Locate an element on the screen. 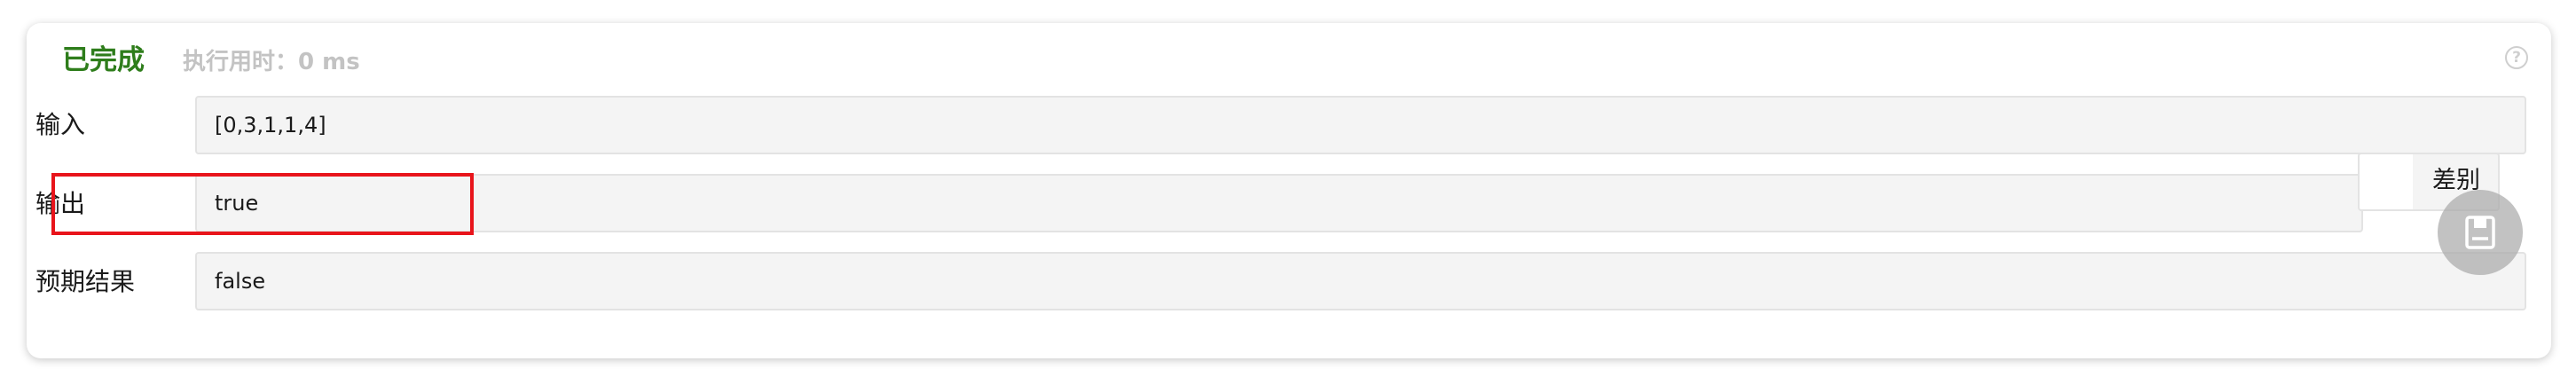 This screenshot has height=385, width=2576. bookmark-icon is located at coordinates (2480, 232).